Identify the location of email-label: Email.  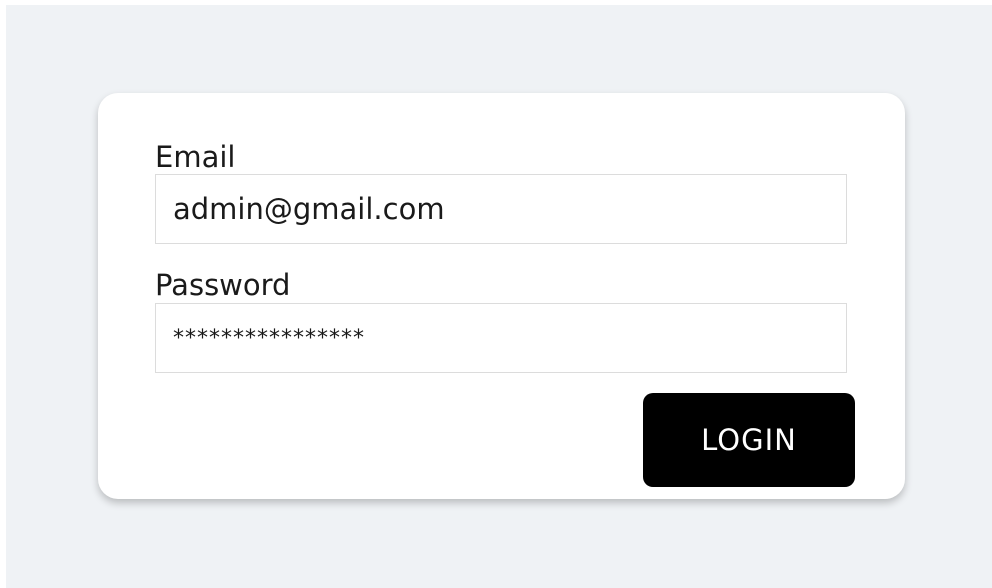
(195, 157).